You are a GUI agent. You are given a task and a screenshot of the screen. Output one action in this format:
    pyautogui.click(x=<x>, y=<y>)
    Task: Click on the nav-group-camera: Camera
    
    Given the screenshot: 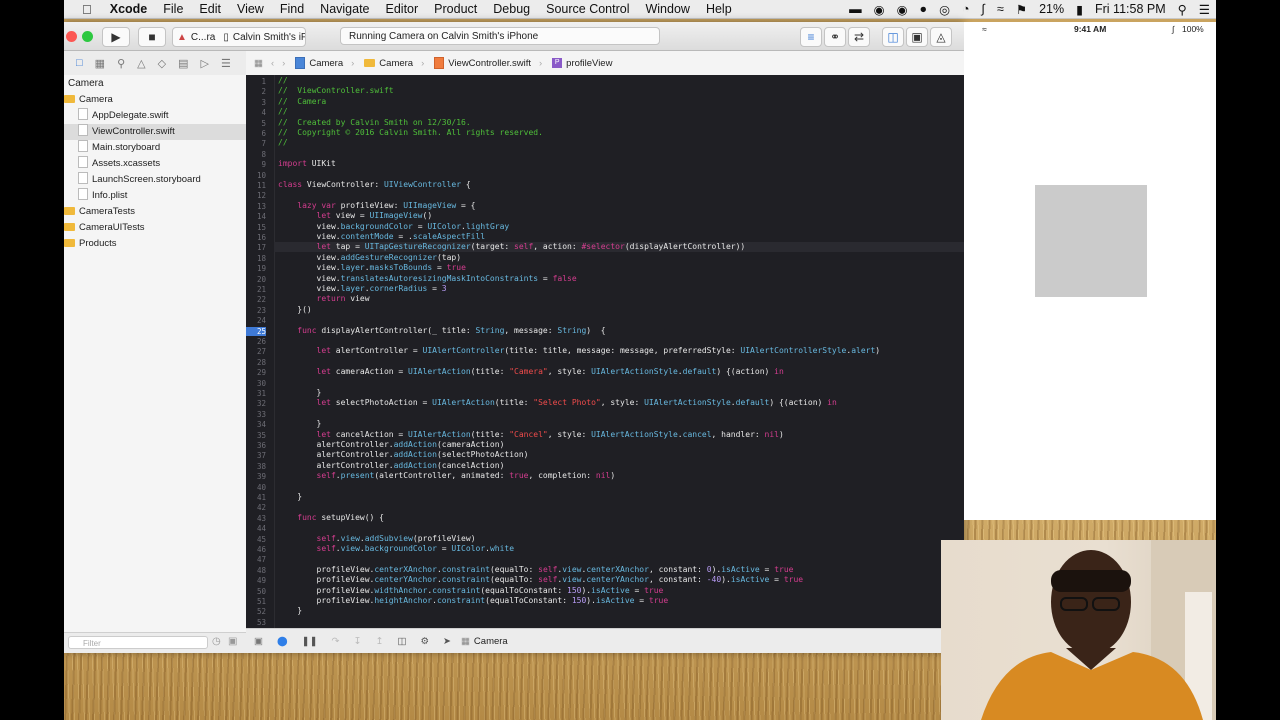 What is the action you would take?
    pyautogui.click(x=155, y=100)
    